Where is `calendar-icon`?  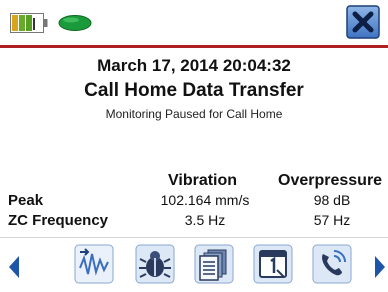
calendar-icon is located at coordinates (273, 264).